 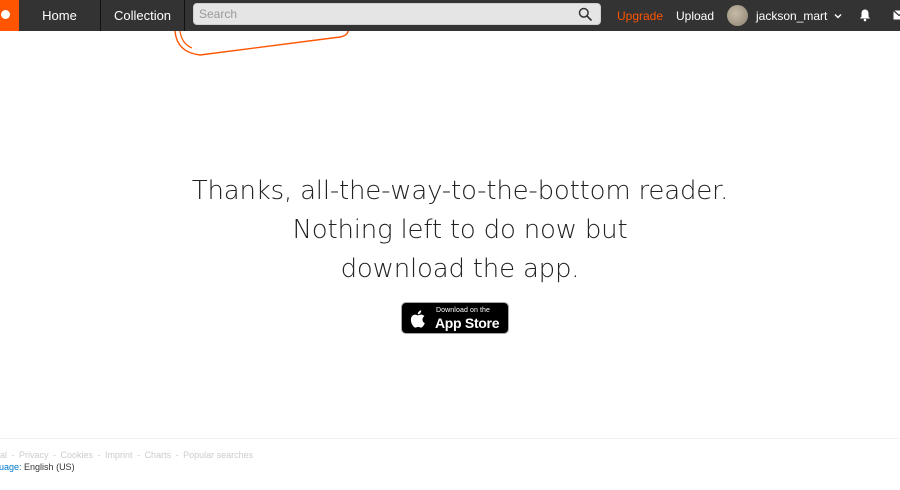 What do you see at coordinates (737, 15) in the screenshot?
I see `avatar` at bounding box center [737, 15].